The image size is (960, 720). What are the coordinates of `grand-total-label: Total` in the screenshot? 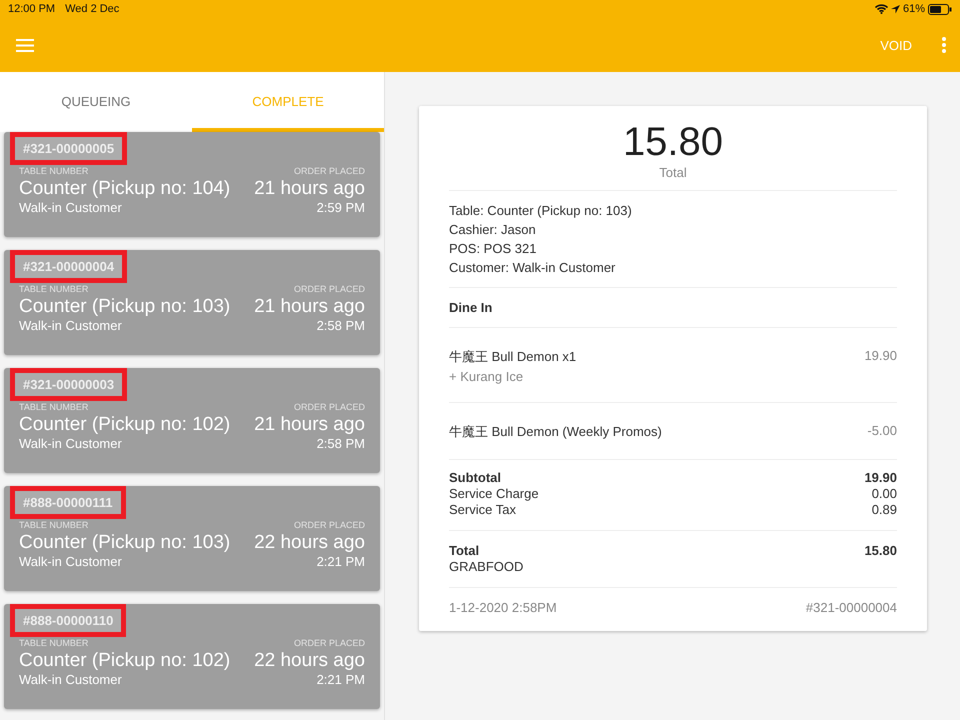 It's located at (464, 551).